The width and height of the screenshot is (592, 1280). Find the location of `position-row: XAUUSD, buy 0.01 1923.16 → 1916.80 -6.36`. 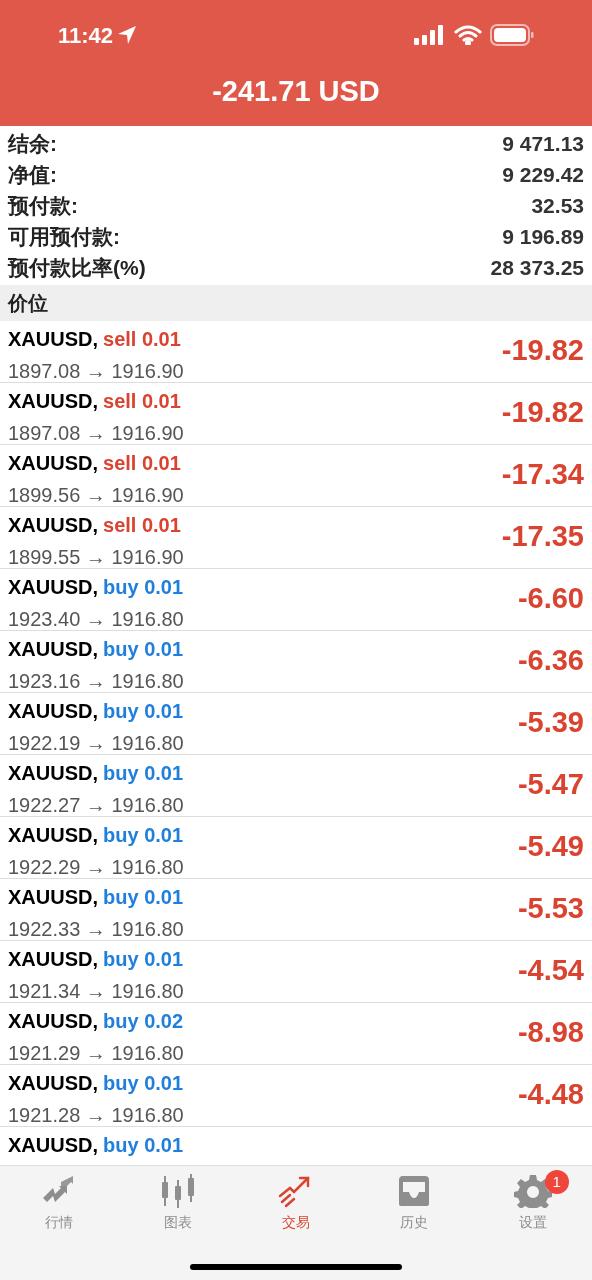

position-row: XAUUSD, buy 0.01 1923.16 → 1916.80 -6.36 is located at coordinates (296, 662).